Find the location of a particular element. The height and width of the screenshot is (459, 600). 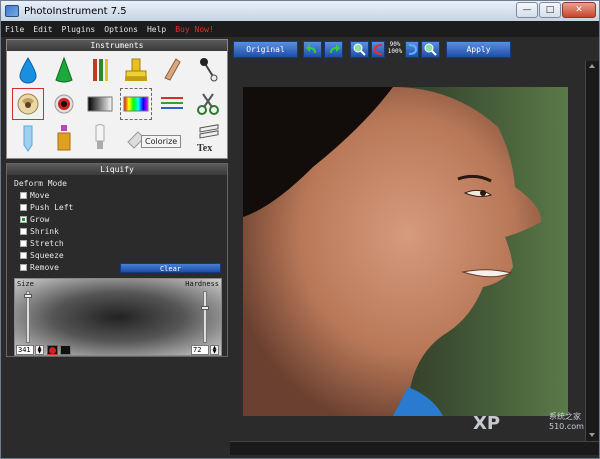

liquify-tool is located at coordinates (28, 104).